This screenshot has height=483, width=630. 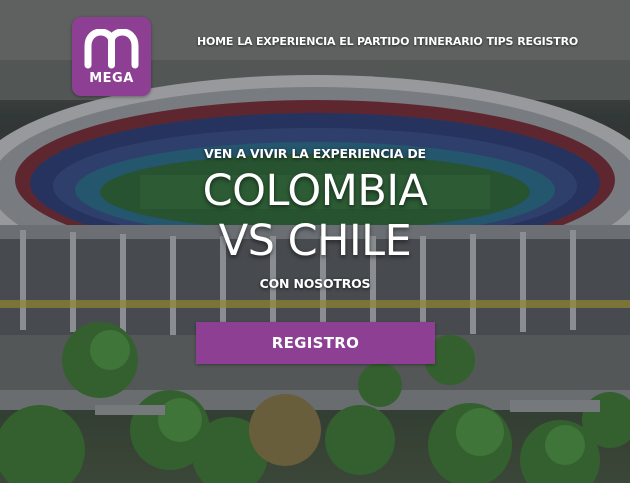 I want to click on logo-text: MEGA, so click(x=111, y=78).